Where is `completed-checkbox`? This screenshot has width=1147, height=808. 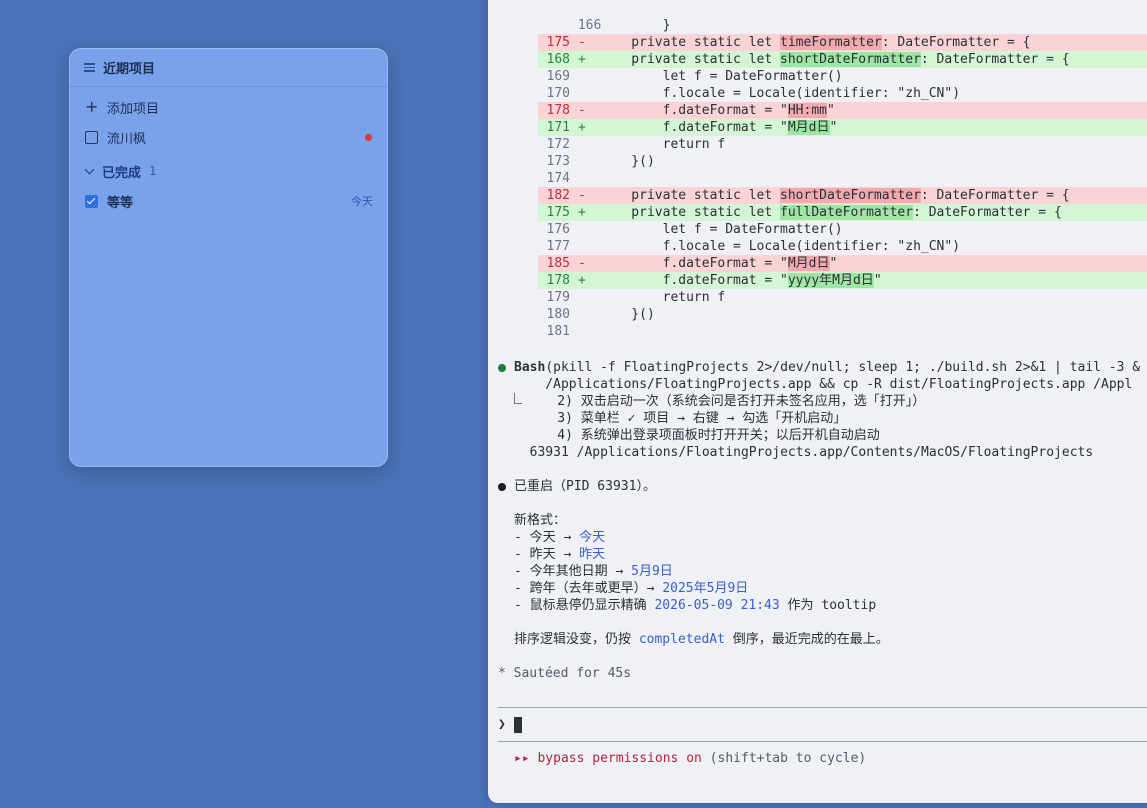 completed-checkbox is located at coordinates (91, 201).